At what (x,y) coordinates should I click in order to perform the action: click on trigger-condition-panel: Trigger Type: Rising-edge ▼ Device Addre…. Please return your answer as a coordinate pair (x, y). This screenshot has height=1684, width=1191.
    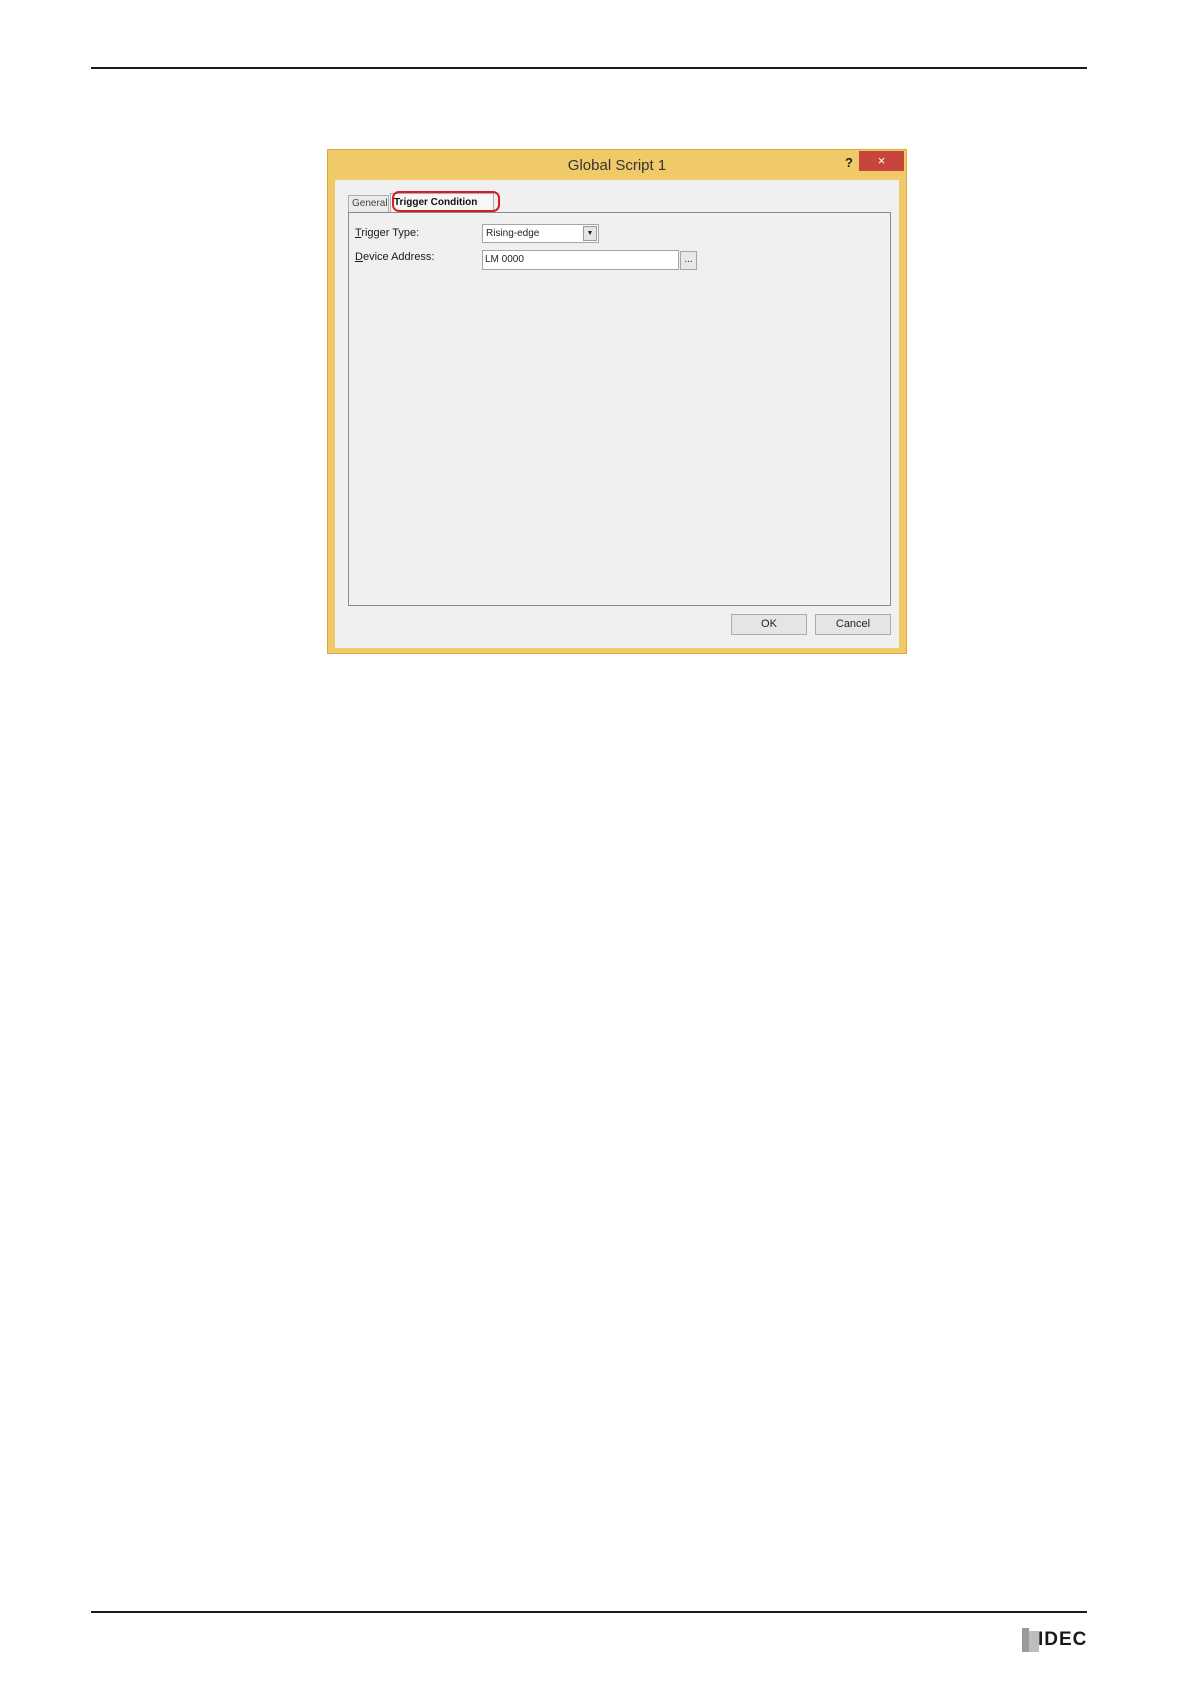
    Looking at the image, I should click on (619, 409).